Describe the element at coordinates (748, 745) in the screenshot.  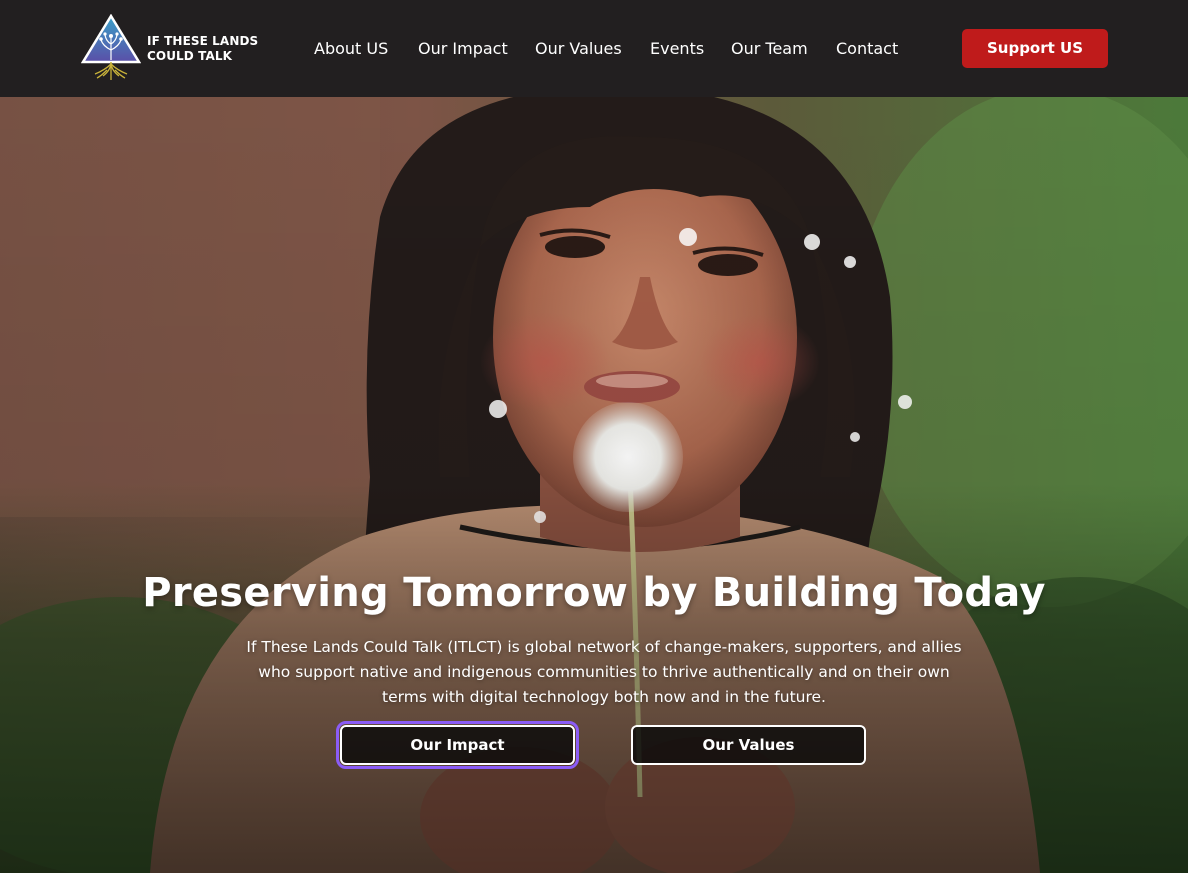
I see `our-values-button: Our Values` at that location.